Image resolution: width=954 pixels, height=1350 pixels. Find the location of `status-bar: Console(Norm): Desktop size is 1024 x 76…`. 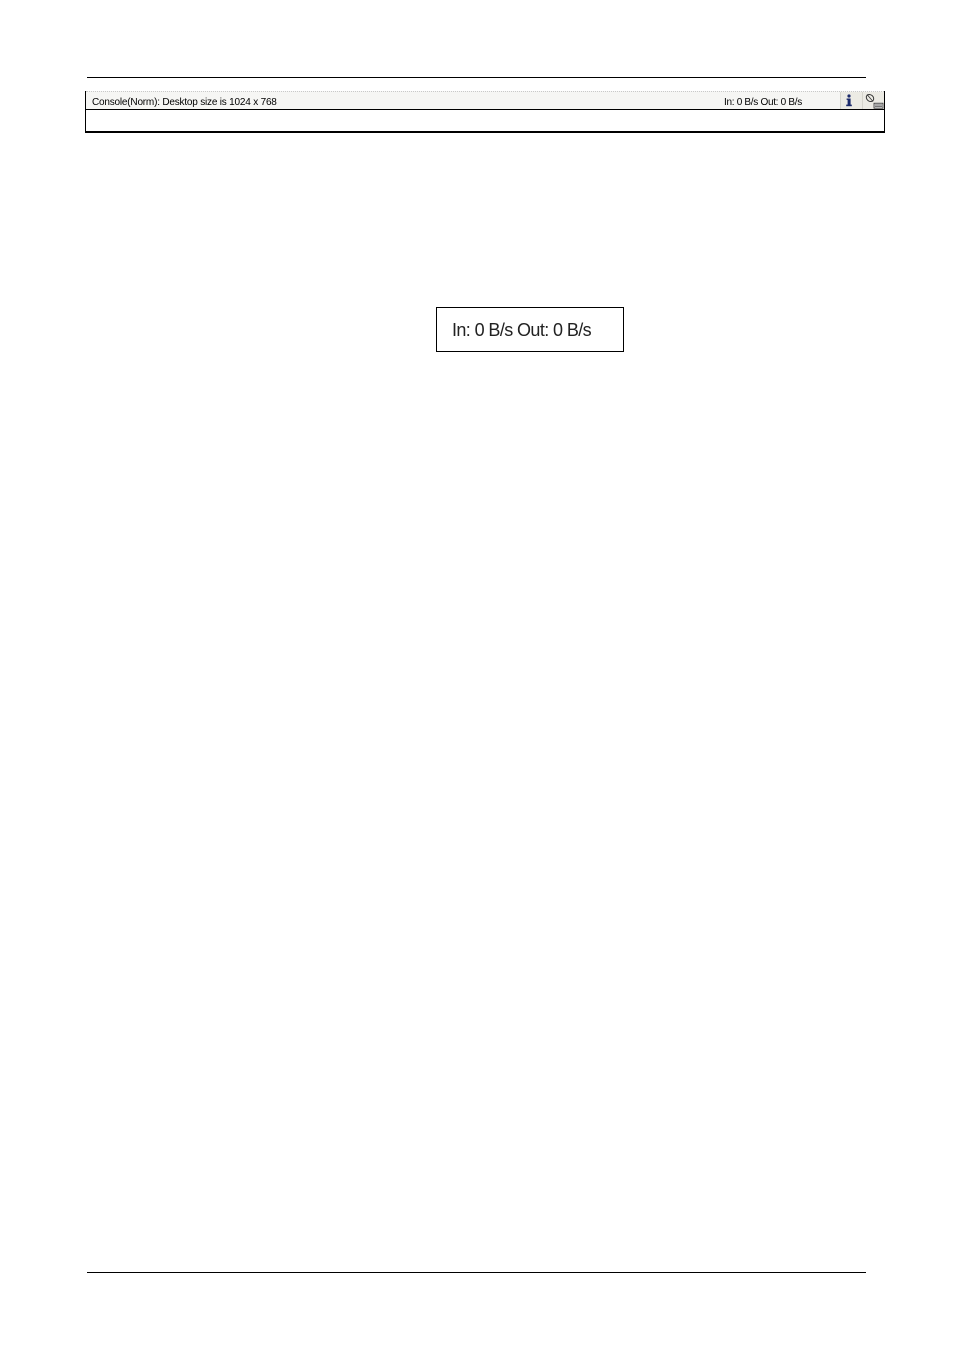

status-bar: Console(Norm): Desktop size is 1024 x 76… is located at coordinates (485, 100).